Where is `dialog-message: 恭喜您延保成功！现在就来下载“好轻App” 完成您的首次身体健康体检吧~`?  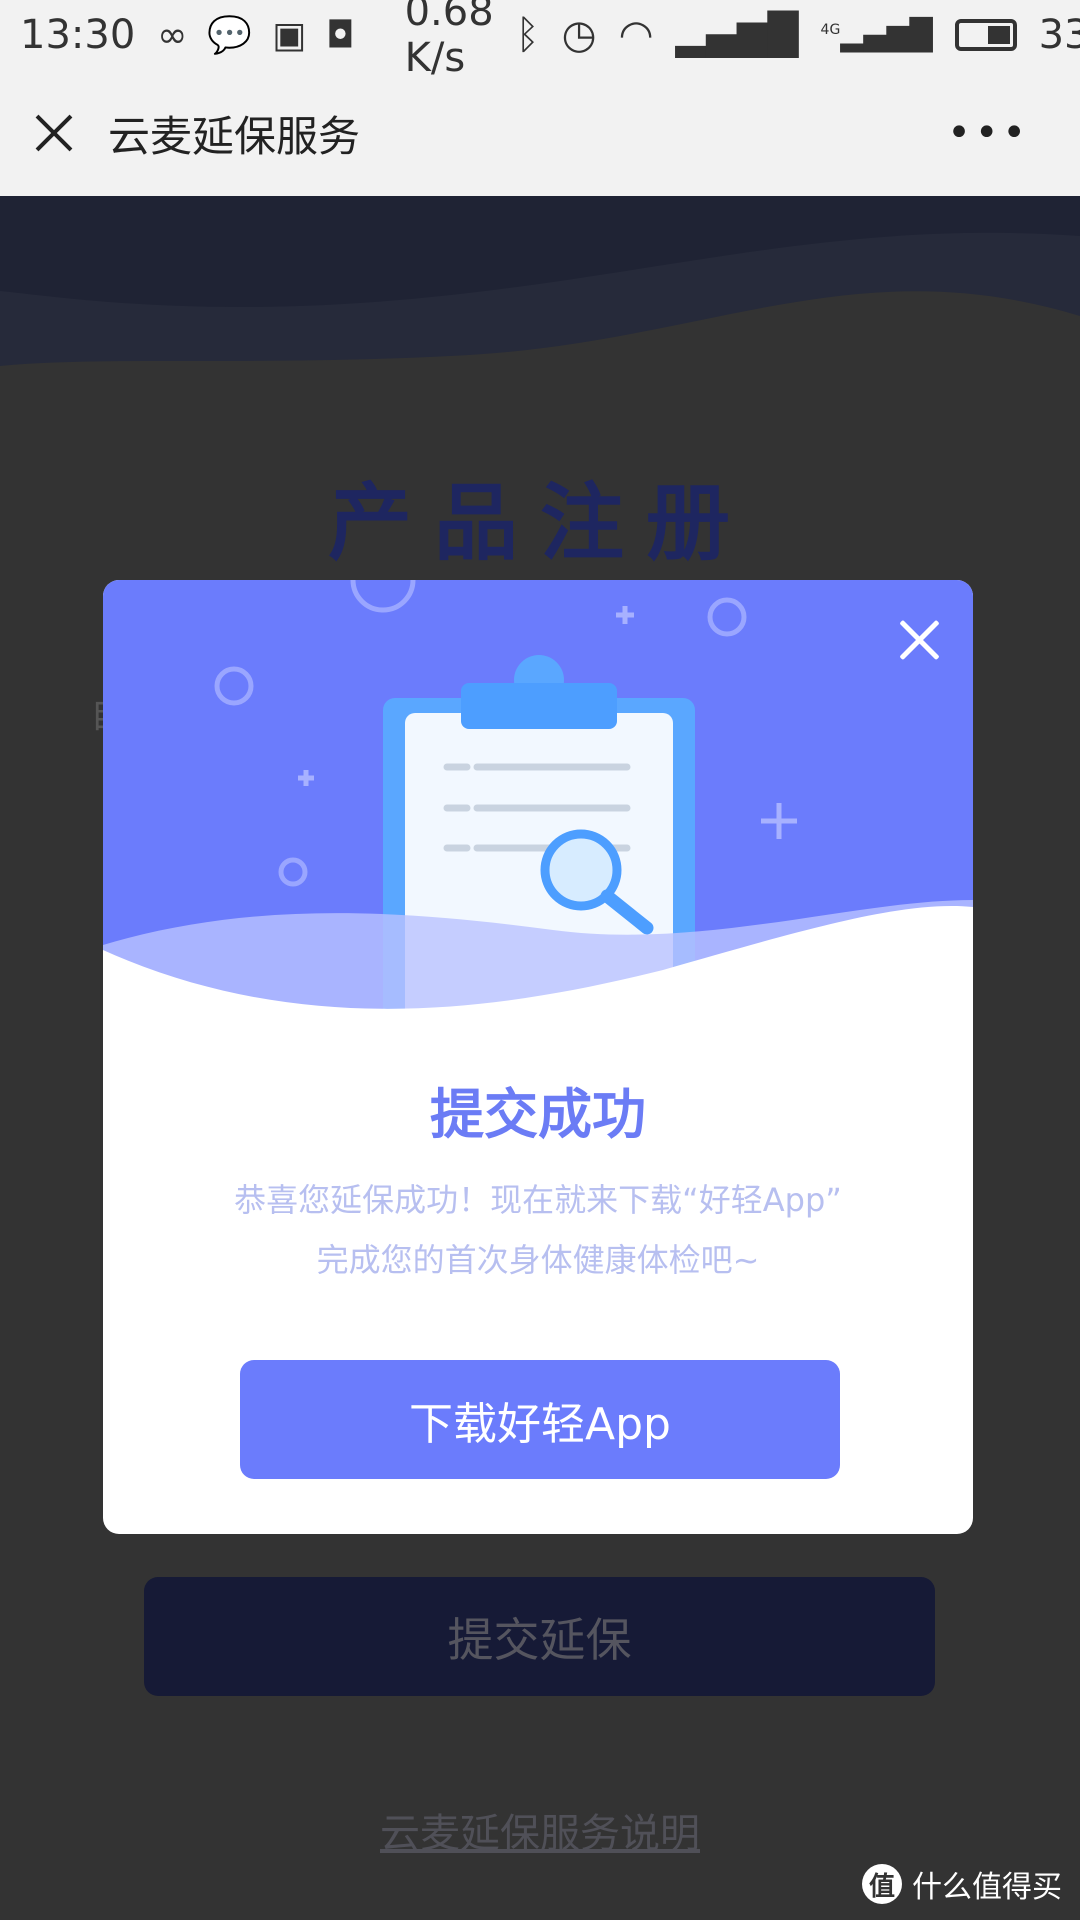 dialog-message: 恭喜您延保成功！现在就来下载“好轻App” 完成您的首次身体健康体检吧~ is located at coordinates (538, 1230).